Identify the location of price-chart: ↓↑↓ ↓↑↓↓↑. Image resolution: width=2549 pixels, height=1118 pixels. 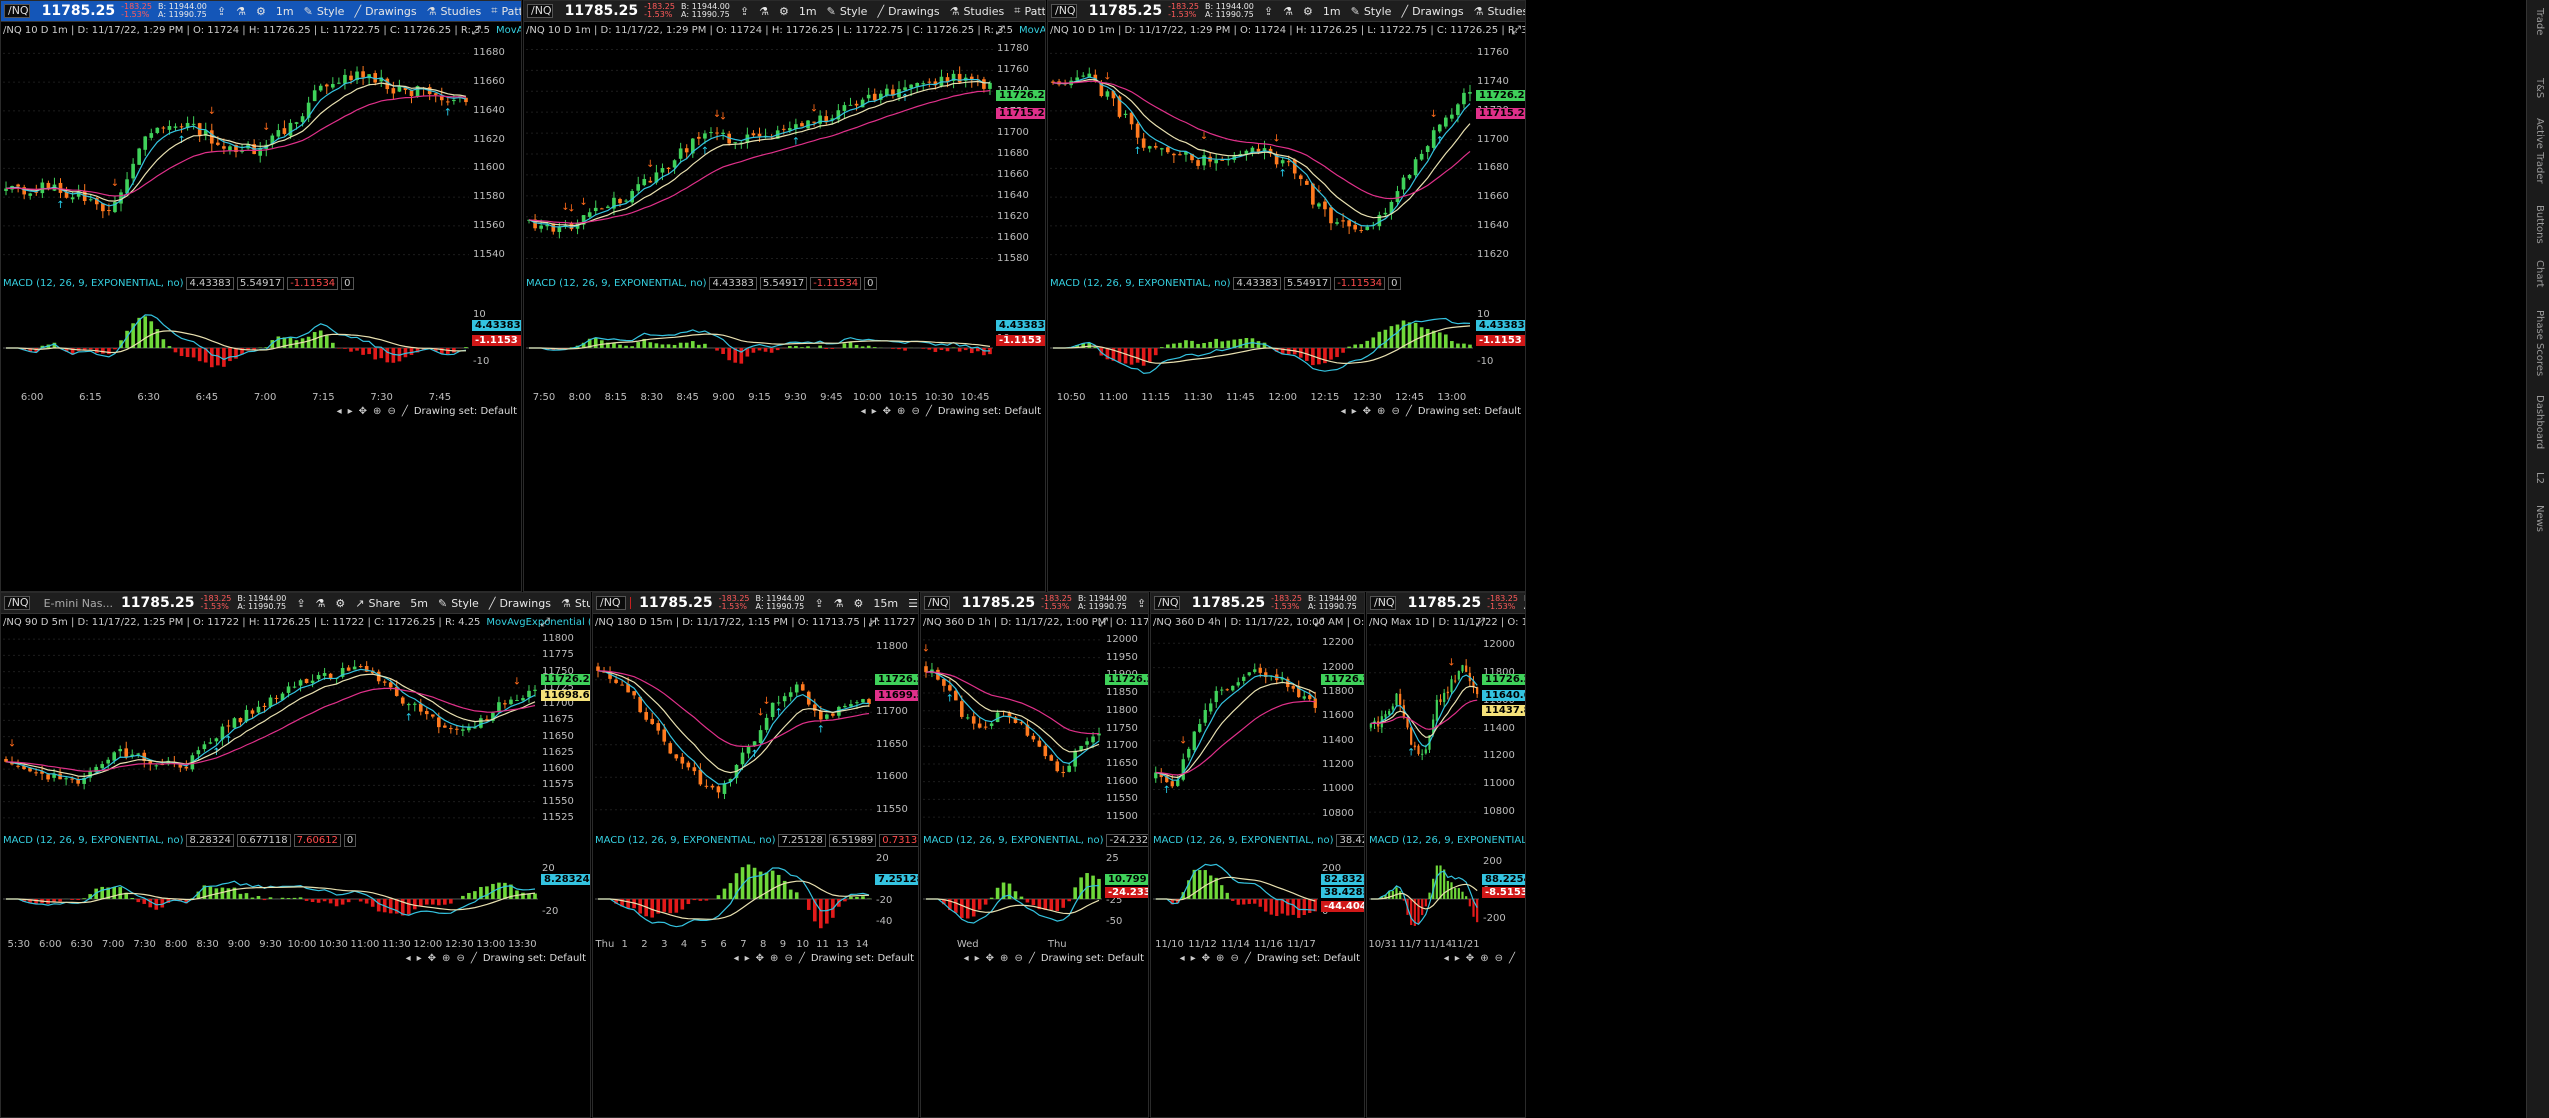
(1261, 154).